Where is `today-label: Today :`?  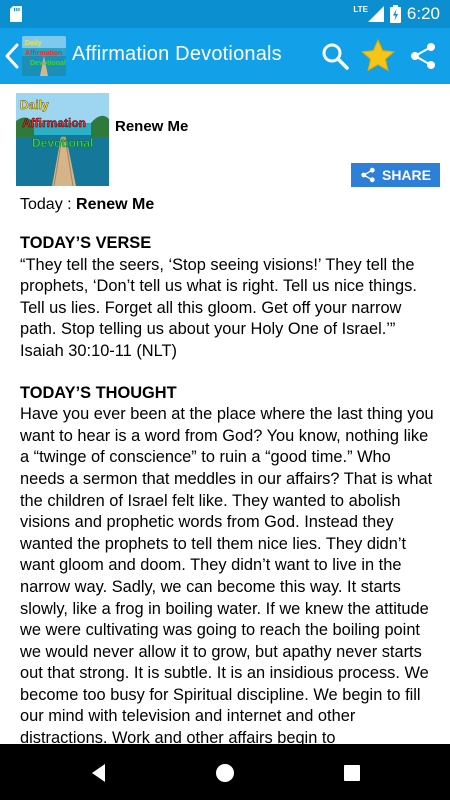 today-label: Today : is located at coordinates (48, 204).